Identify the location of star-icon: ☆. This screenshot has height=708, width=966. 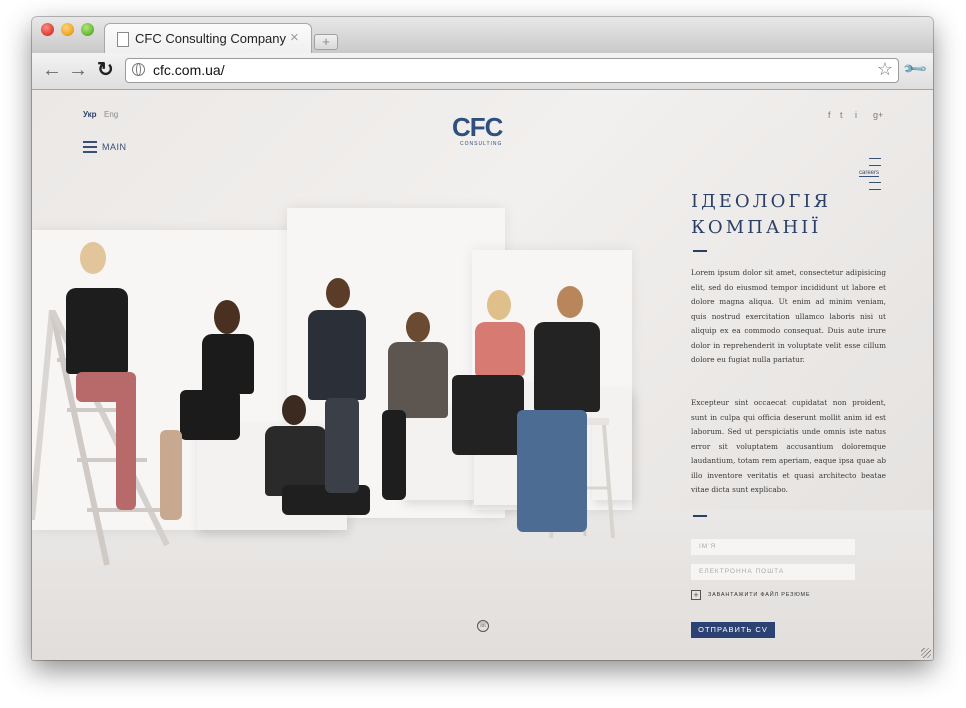
(885, 69).